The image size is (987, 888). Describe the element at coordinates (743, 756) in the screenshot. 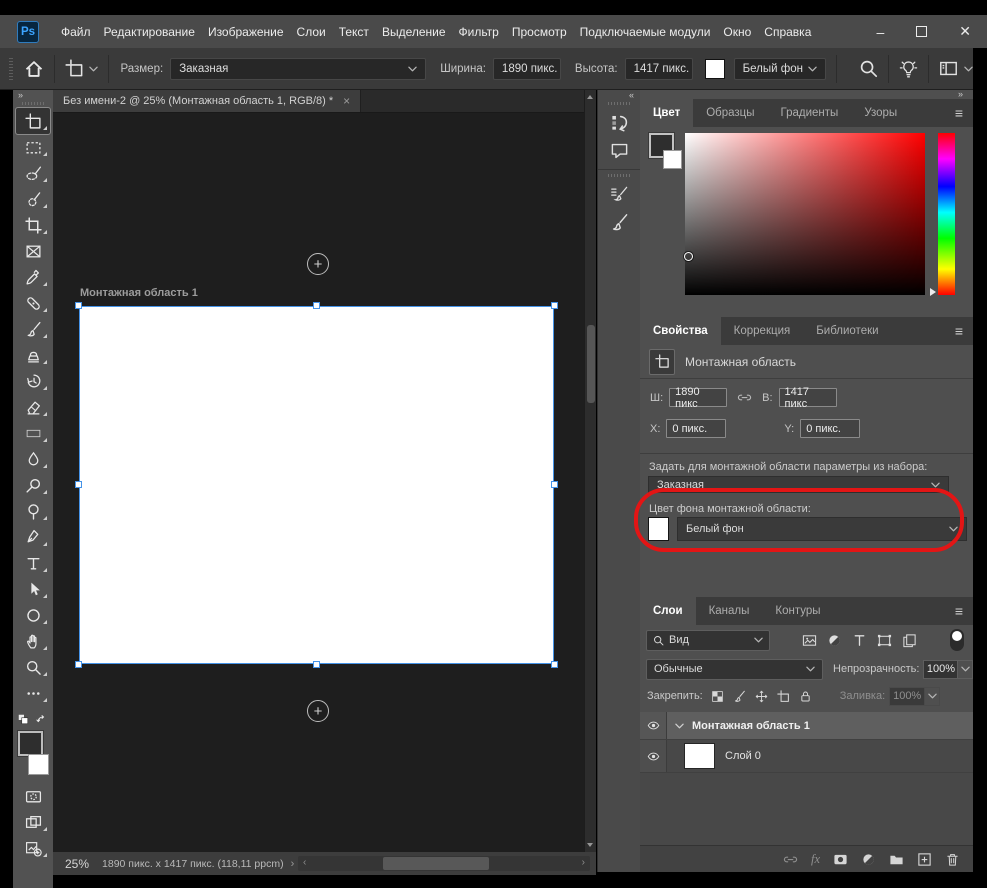

I see `layer-name: Слой 0` at that location.